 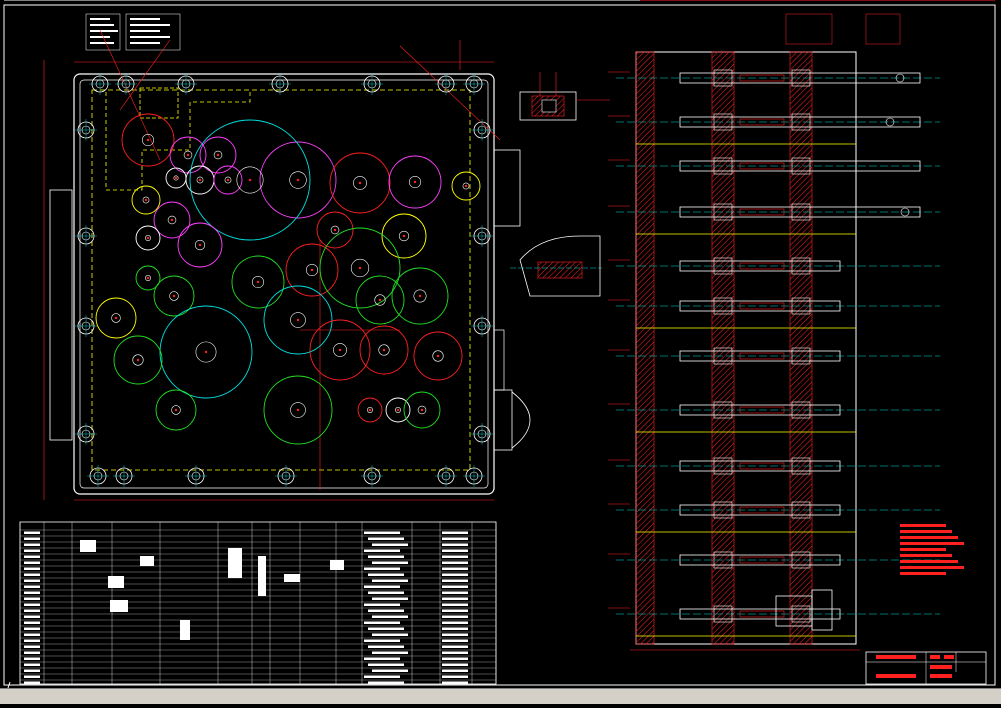 What do you see at coordinates (2, 701) in the screenshot?
I see `status-text` at bounding box center [2, 701].